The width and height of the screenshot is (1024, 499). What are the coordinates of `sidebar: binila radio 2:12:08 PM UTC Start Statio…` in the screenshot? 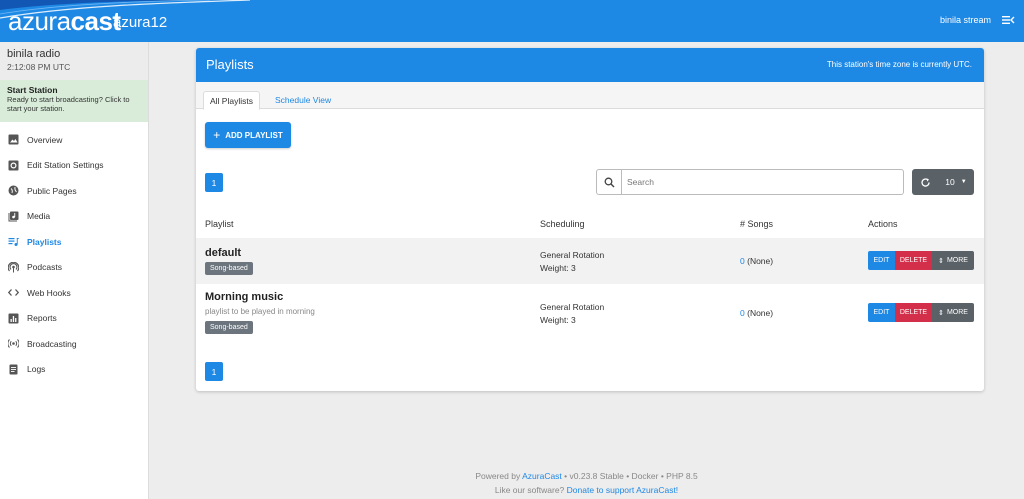 It's located at (74, 270).